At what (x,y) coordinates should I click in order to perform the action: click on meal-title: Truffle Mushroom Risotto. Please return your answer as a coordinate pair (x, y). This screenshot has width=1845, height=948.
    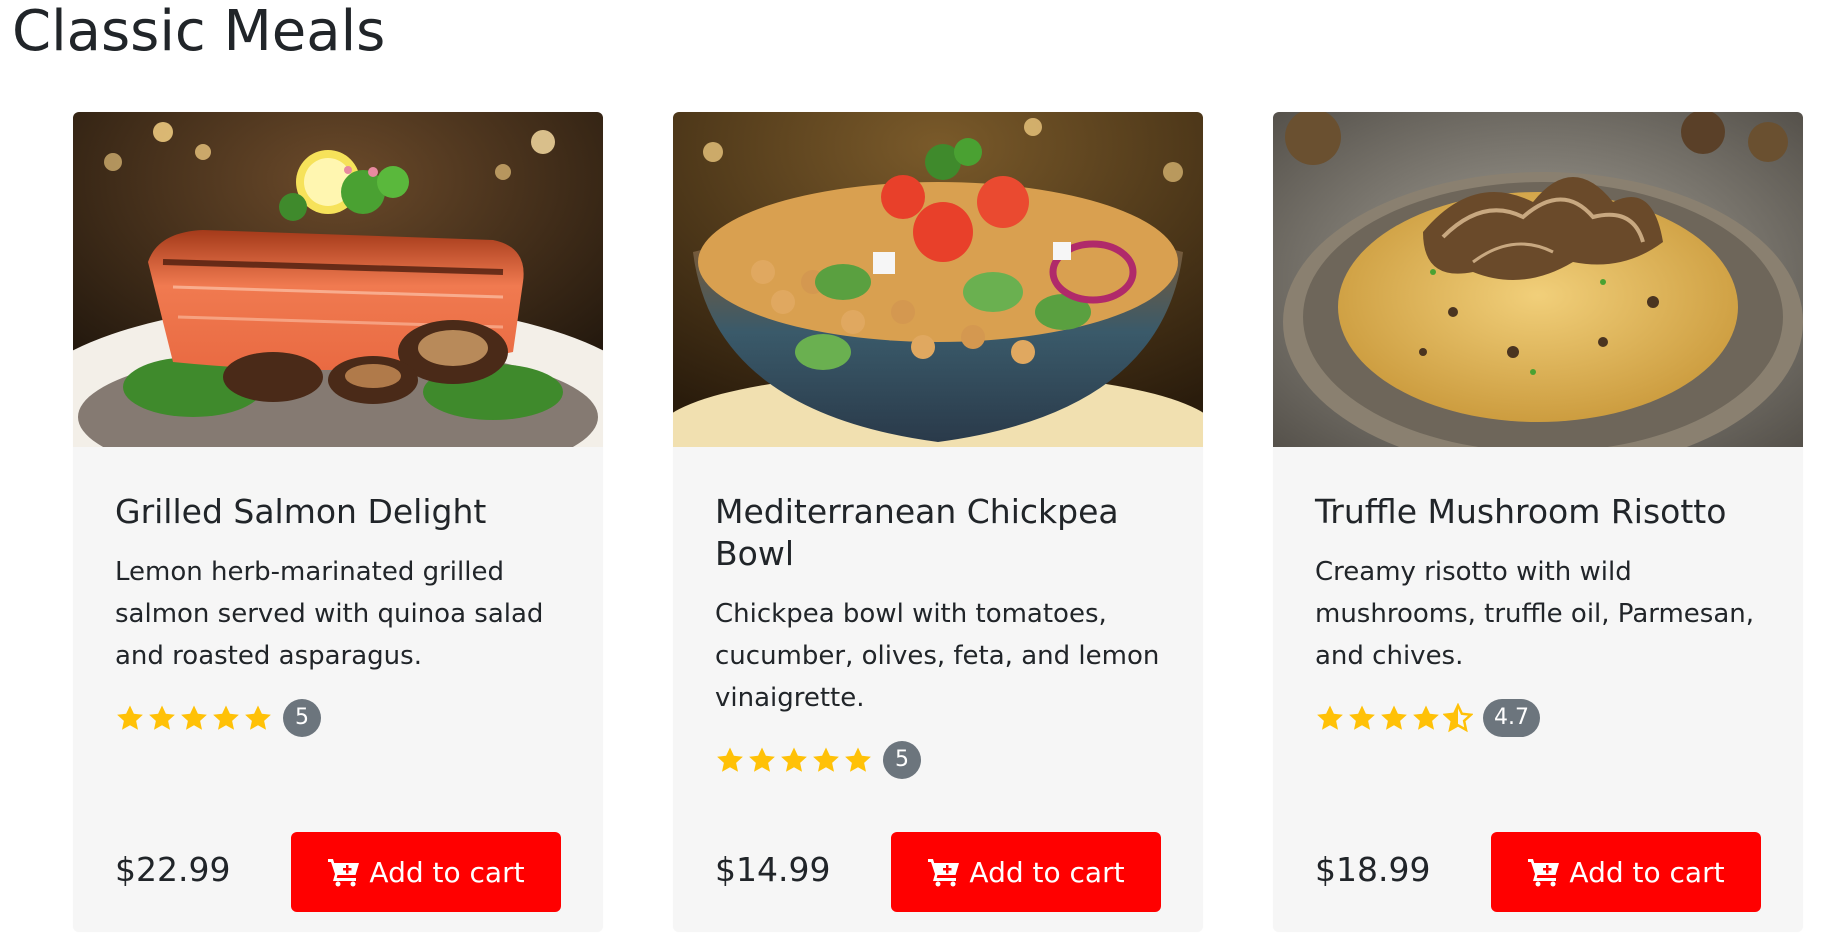
    Looking at the image, I should click on (1521, 511).